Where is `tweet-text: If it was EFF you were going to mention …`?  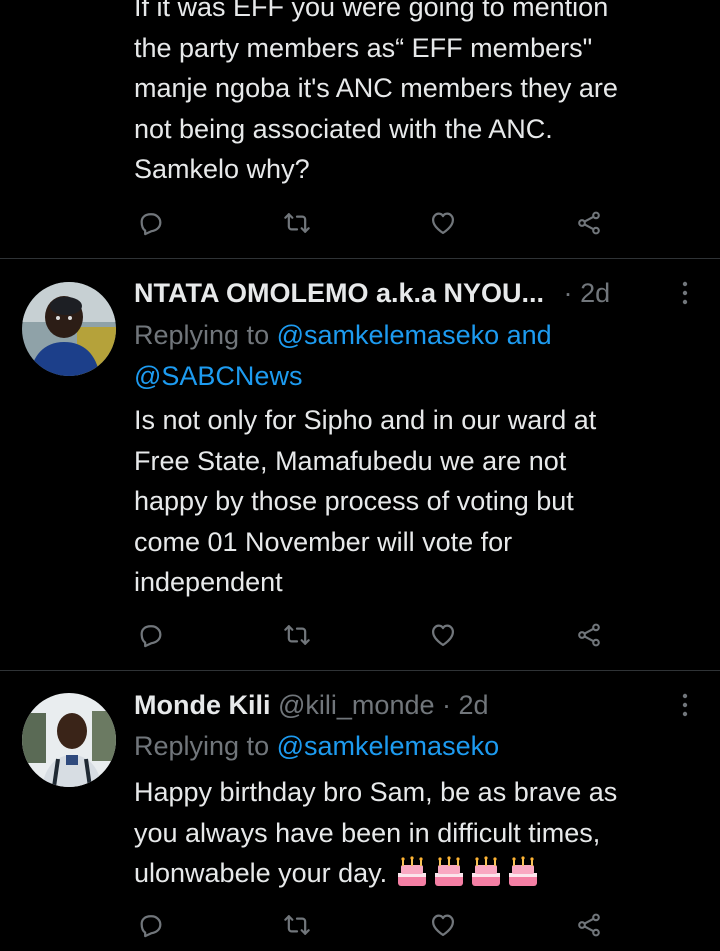
tweet-text: If it was EFF you were going to mention … is located at coordinates (376, 92).